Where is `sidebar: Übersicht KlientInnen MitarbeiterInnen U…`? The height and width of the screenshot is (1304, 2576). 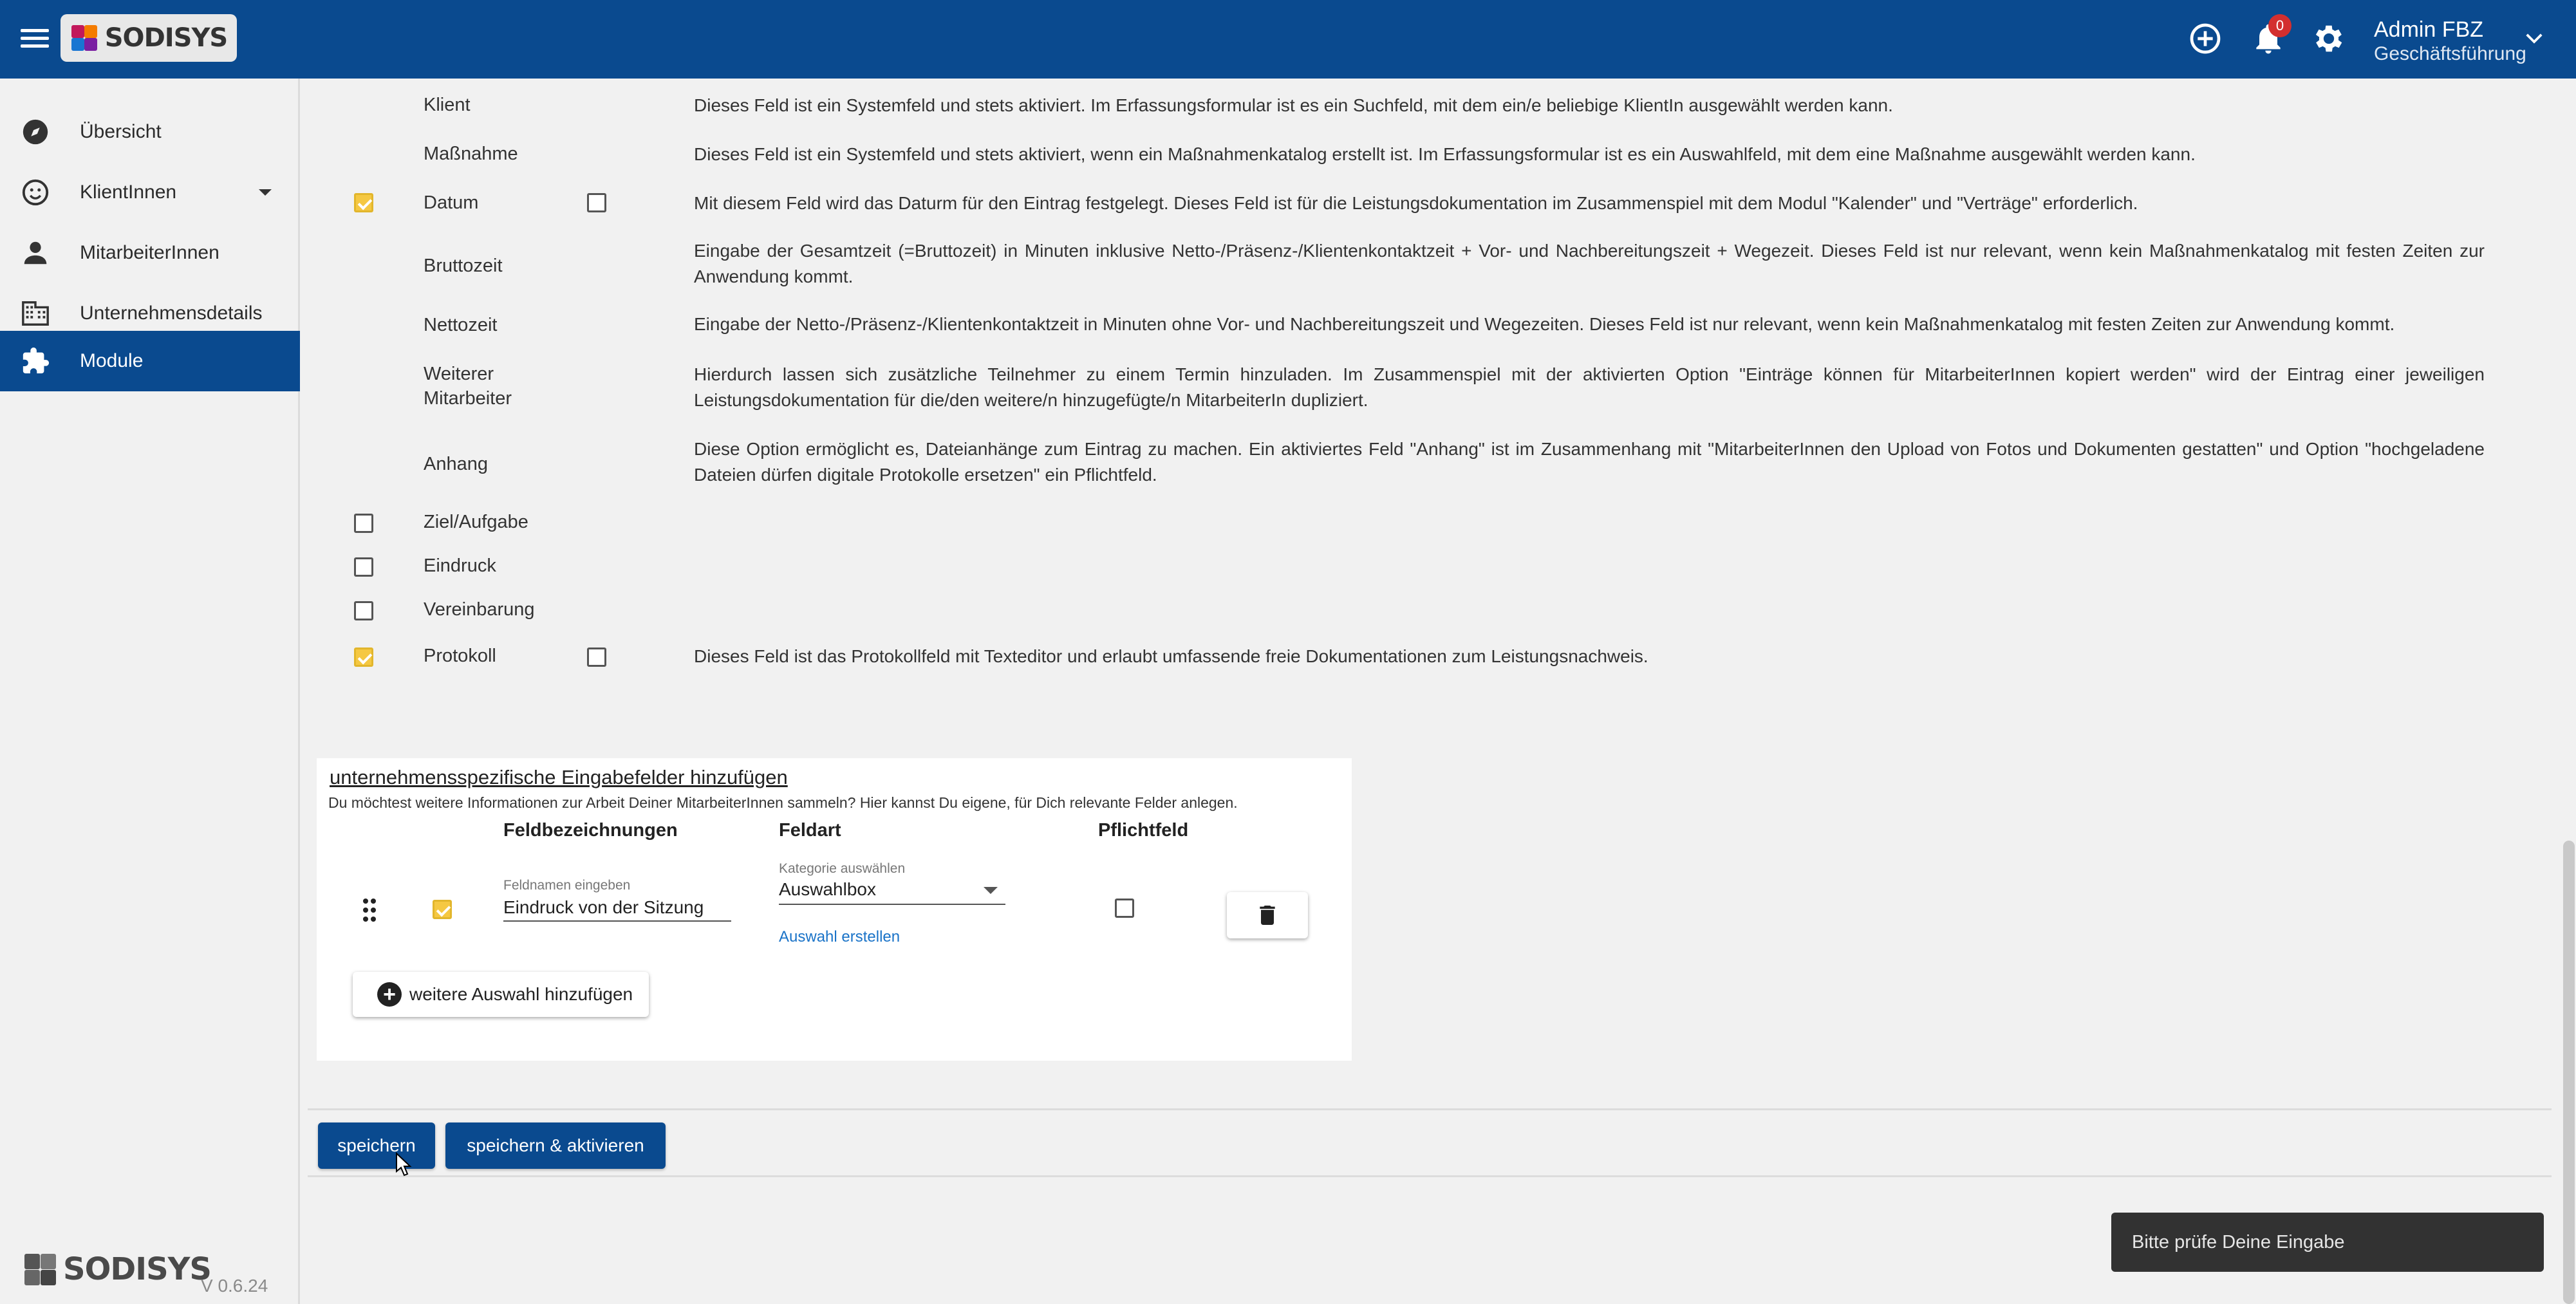
sidebar: Übersicht KlientInnen MitarbeiterInnen U… is located at coordinates (150, 692).